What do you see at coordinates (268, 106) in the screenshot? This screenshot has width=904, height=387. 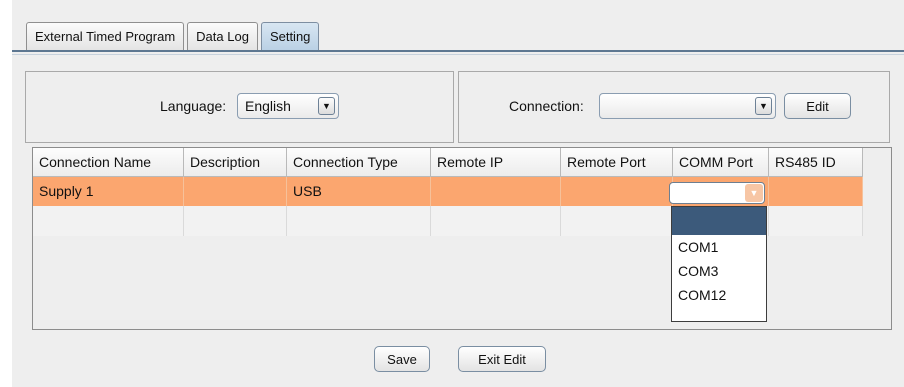 I see `language-value: English` at bounding box center [268, 106].